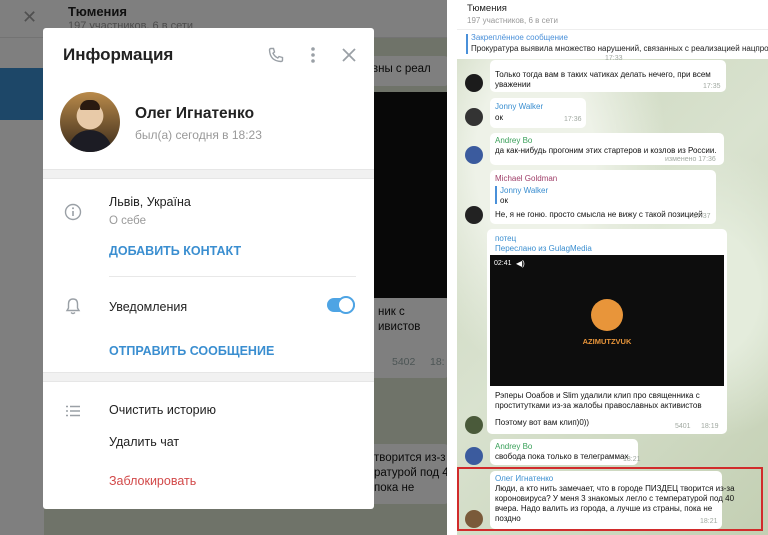 The image size is (768, 535). I want to click on message-time: 17:36, so click(573, 119).